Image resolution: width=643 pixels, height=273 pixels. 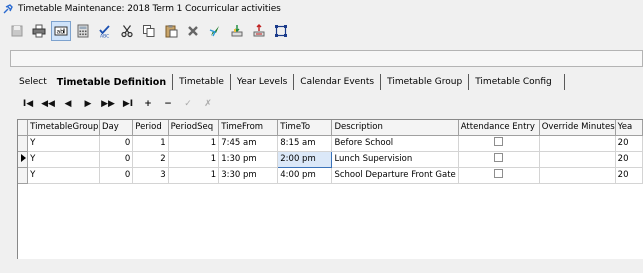 I want to click on text-field-button: ab, so click(x=61, y=31).